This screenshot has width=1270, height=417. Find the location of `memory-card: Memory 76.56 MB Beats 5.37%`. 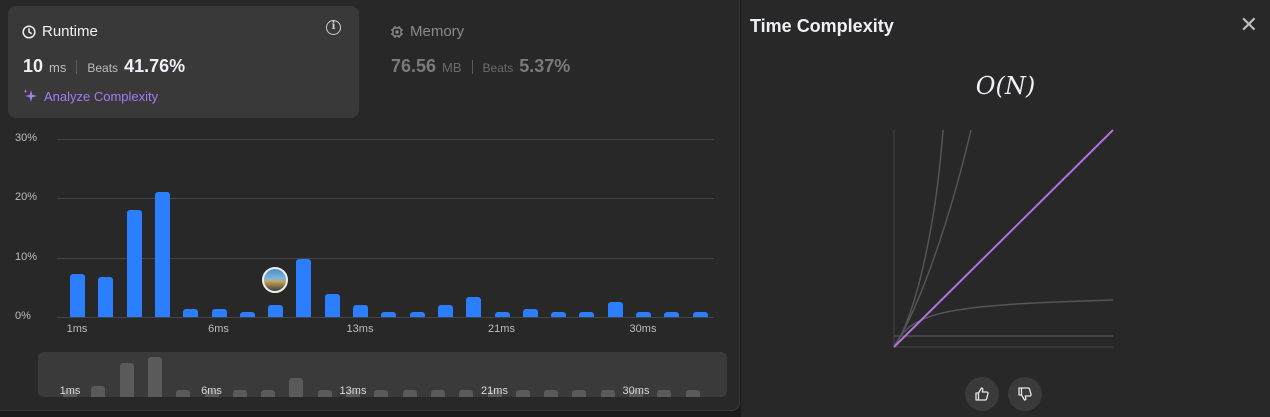

memory-card: Memory 76.56 MB Beats 5.37% is located at coordinates (546, 62).